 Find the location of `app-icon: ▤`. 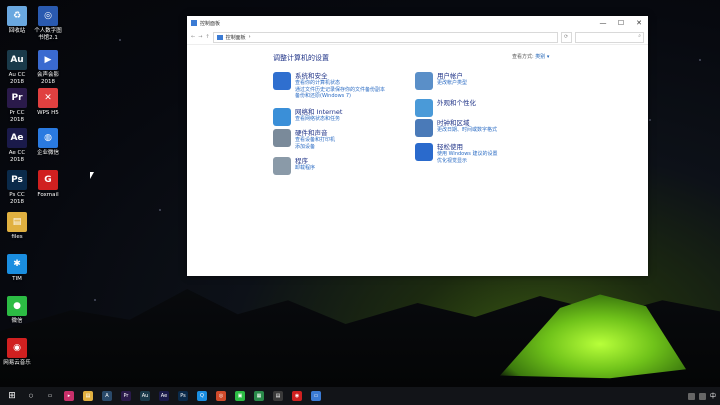

app-icon: ▤ is located at coordinates (17, 222).